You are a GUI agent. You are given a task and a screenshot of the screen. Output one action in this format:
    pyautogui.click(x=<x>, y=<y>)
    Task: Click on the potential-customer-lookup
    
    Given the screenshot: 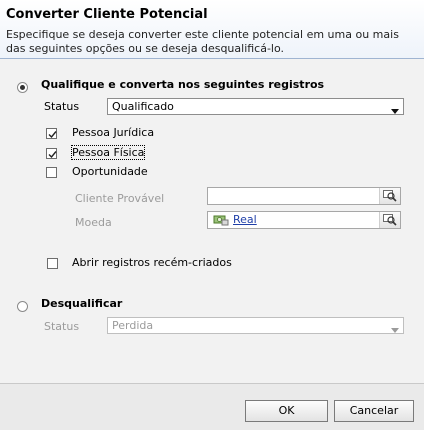 What is the action you would take?
    pyautogui.click(x=304, y=196)
    